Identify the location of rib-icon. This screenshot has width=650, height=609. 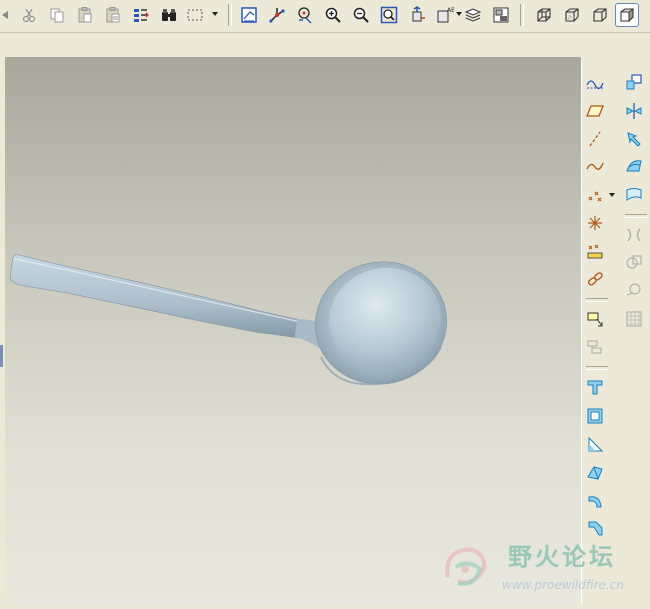
(595, 444).